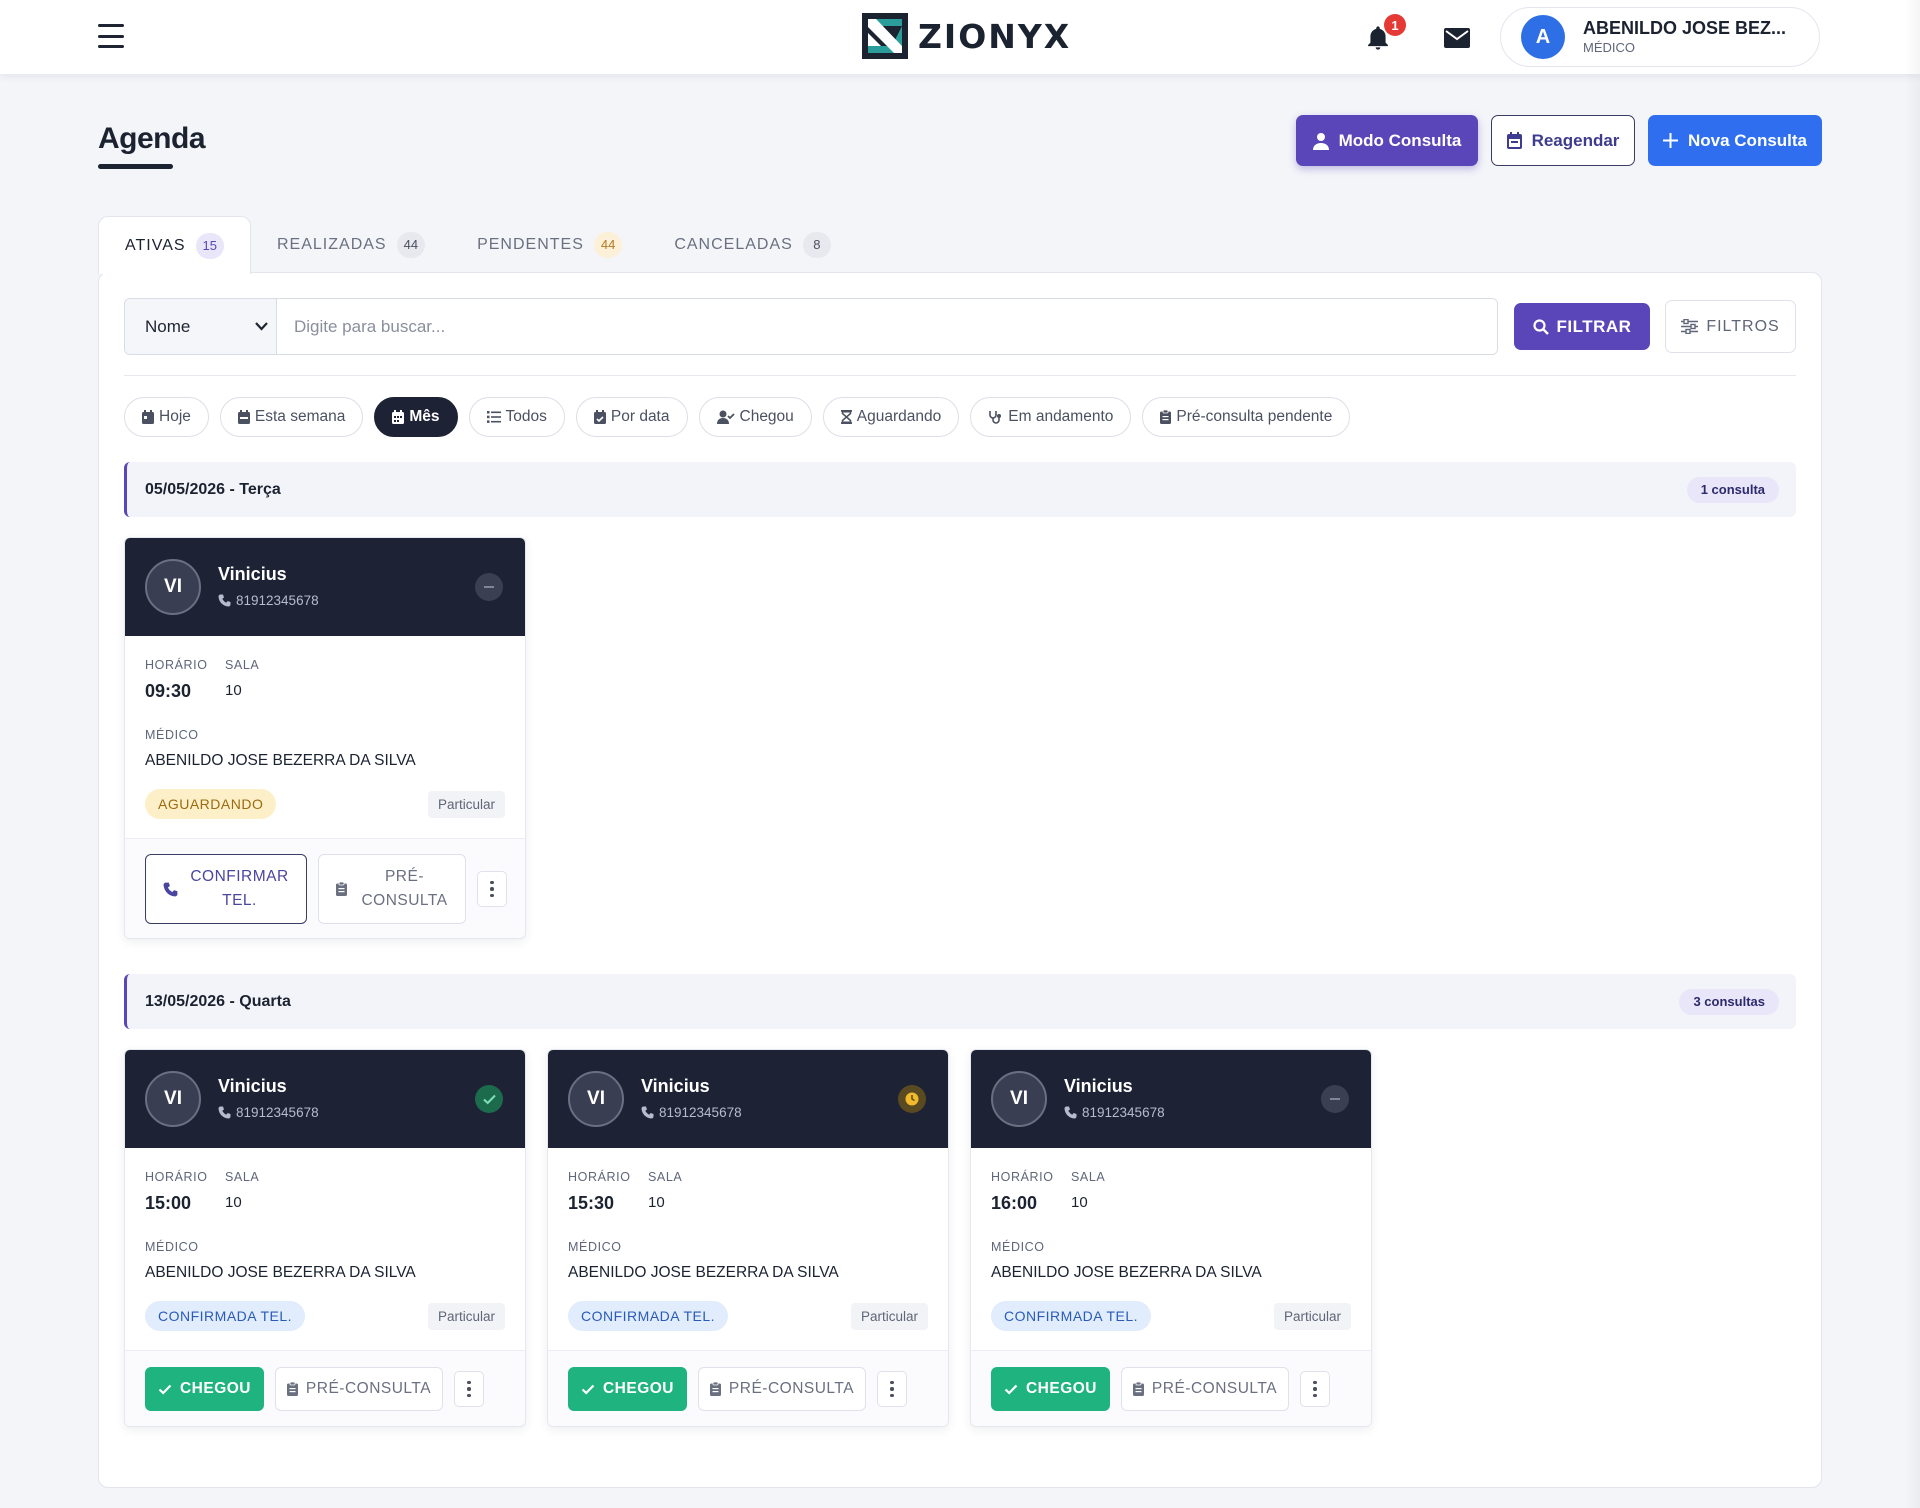 This screenshot has height=1508, width=1920. I want to click on chegou-label: CHEGOU, so click(1061, 1388).